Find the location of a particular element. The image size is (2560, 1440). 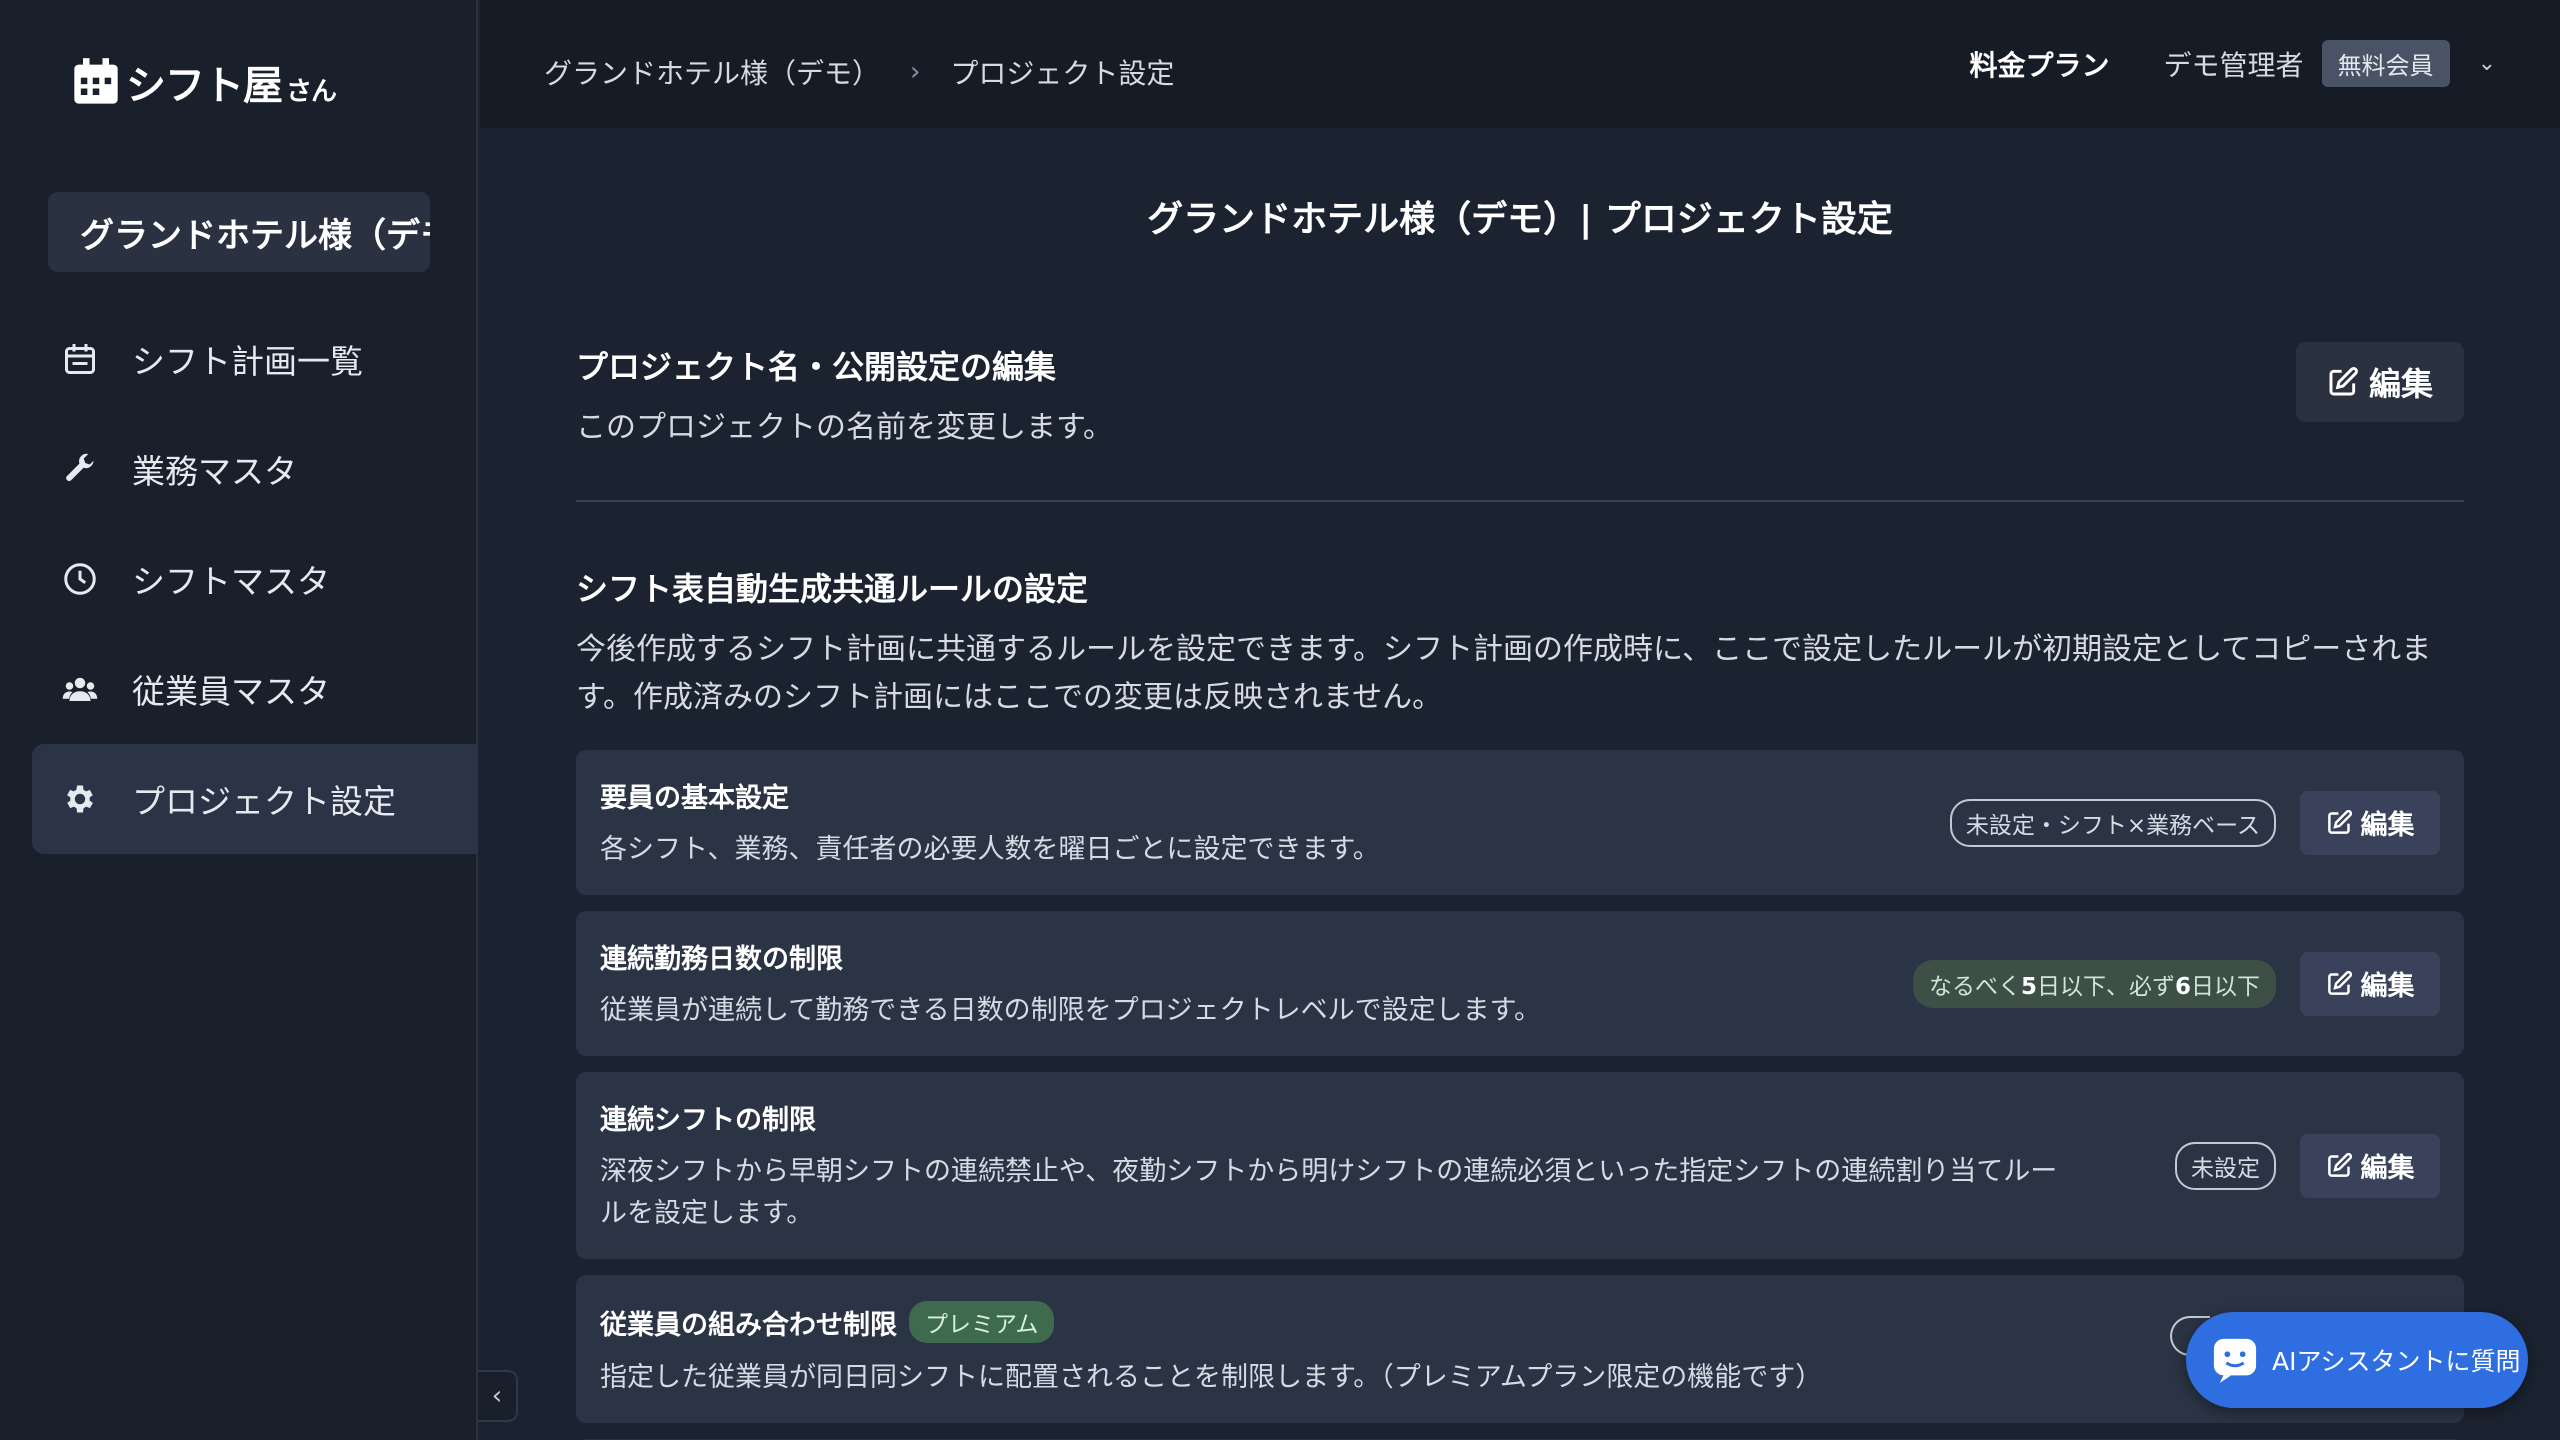

sidebar-item-task-master: 業務マスタ is located at coordinates (255, 469).